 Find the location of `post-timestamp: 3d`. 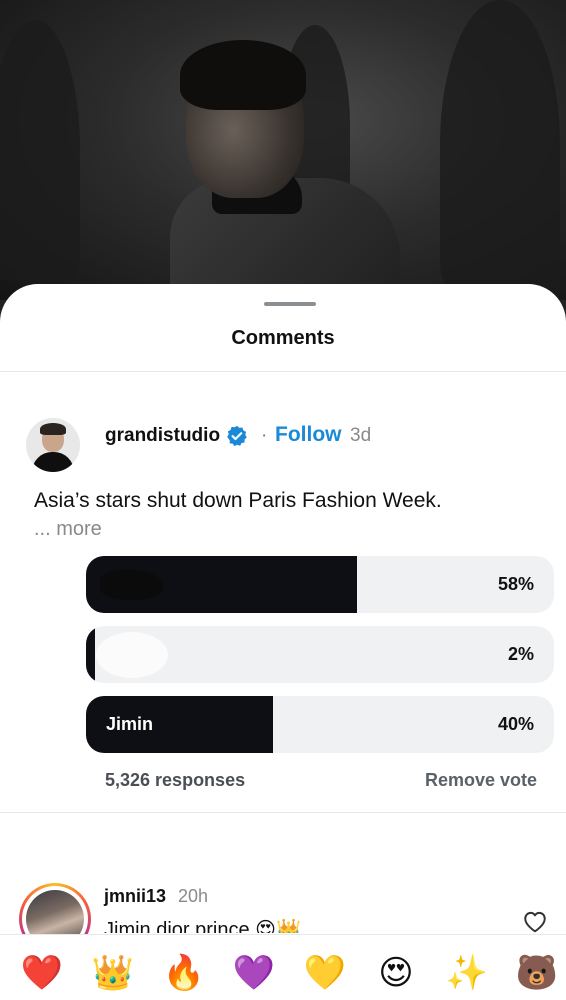

post-timestamp: 3d is located at coordinates (361, 435).